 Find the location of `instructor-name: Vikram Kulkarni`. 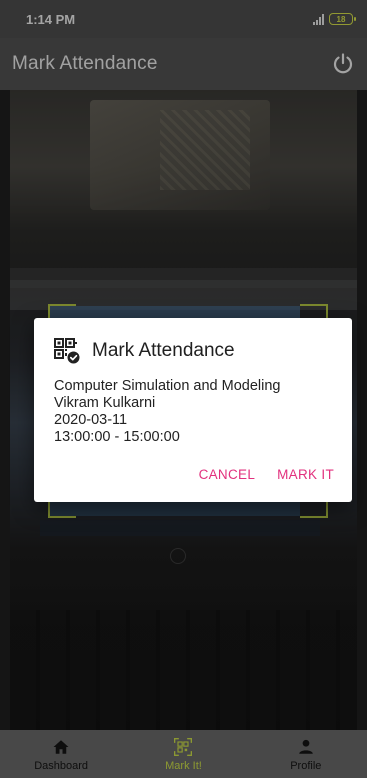

instructor-name: Vikram Kulkarni is located at coordinates (105, 403).